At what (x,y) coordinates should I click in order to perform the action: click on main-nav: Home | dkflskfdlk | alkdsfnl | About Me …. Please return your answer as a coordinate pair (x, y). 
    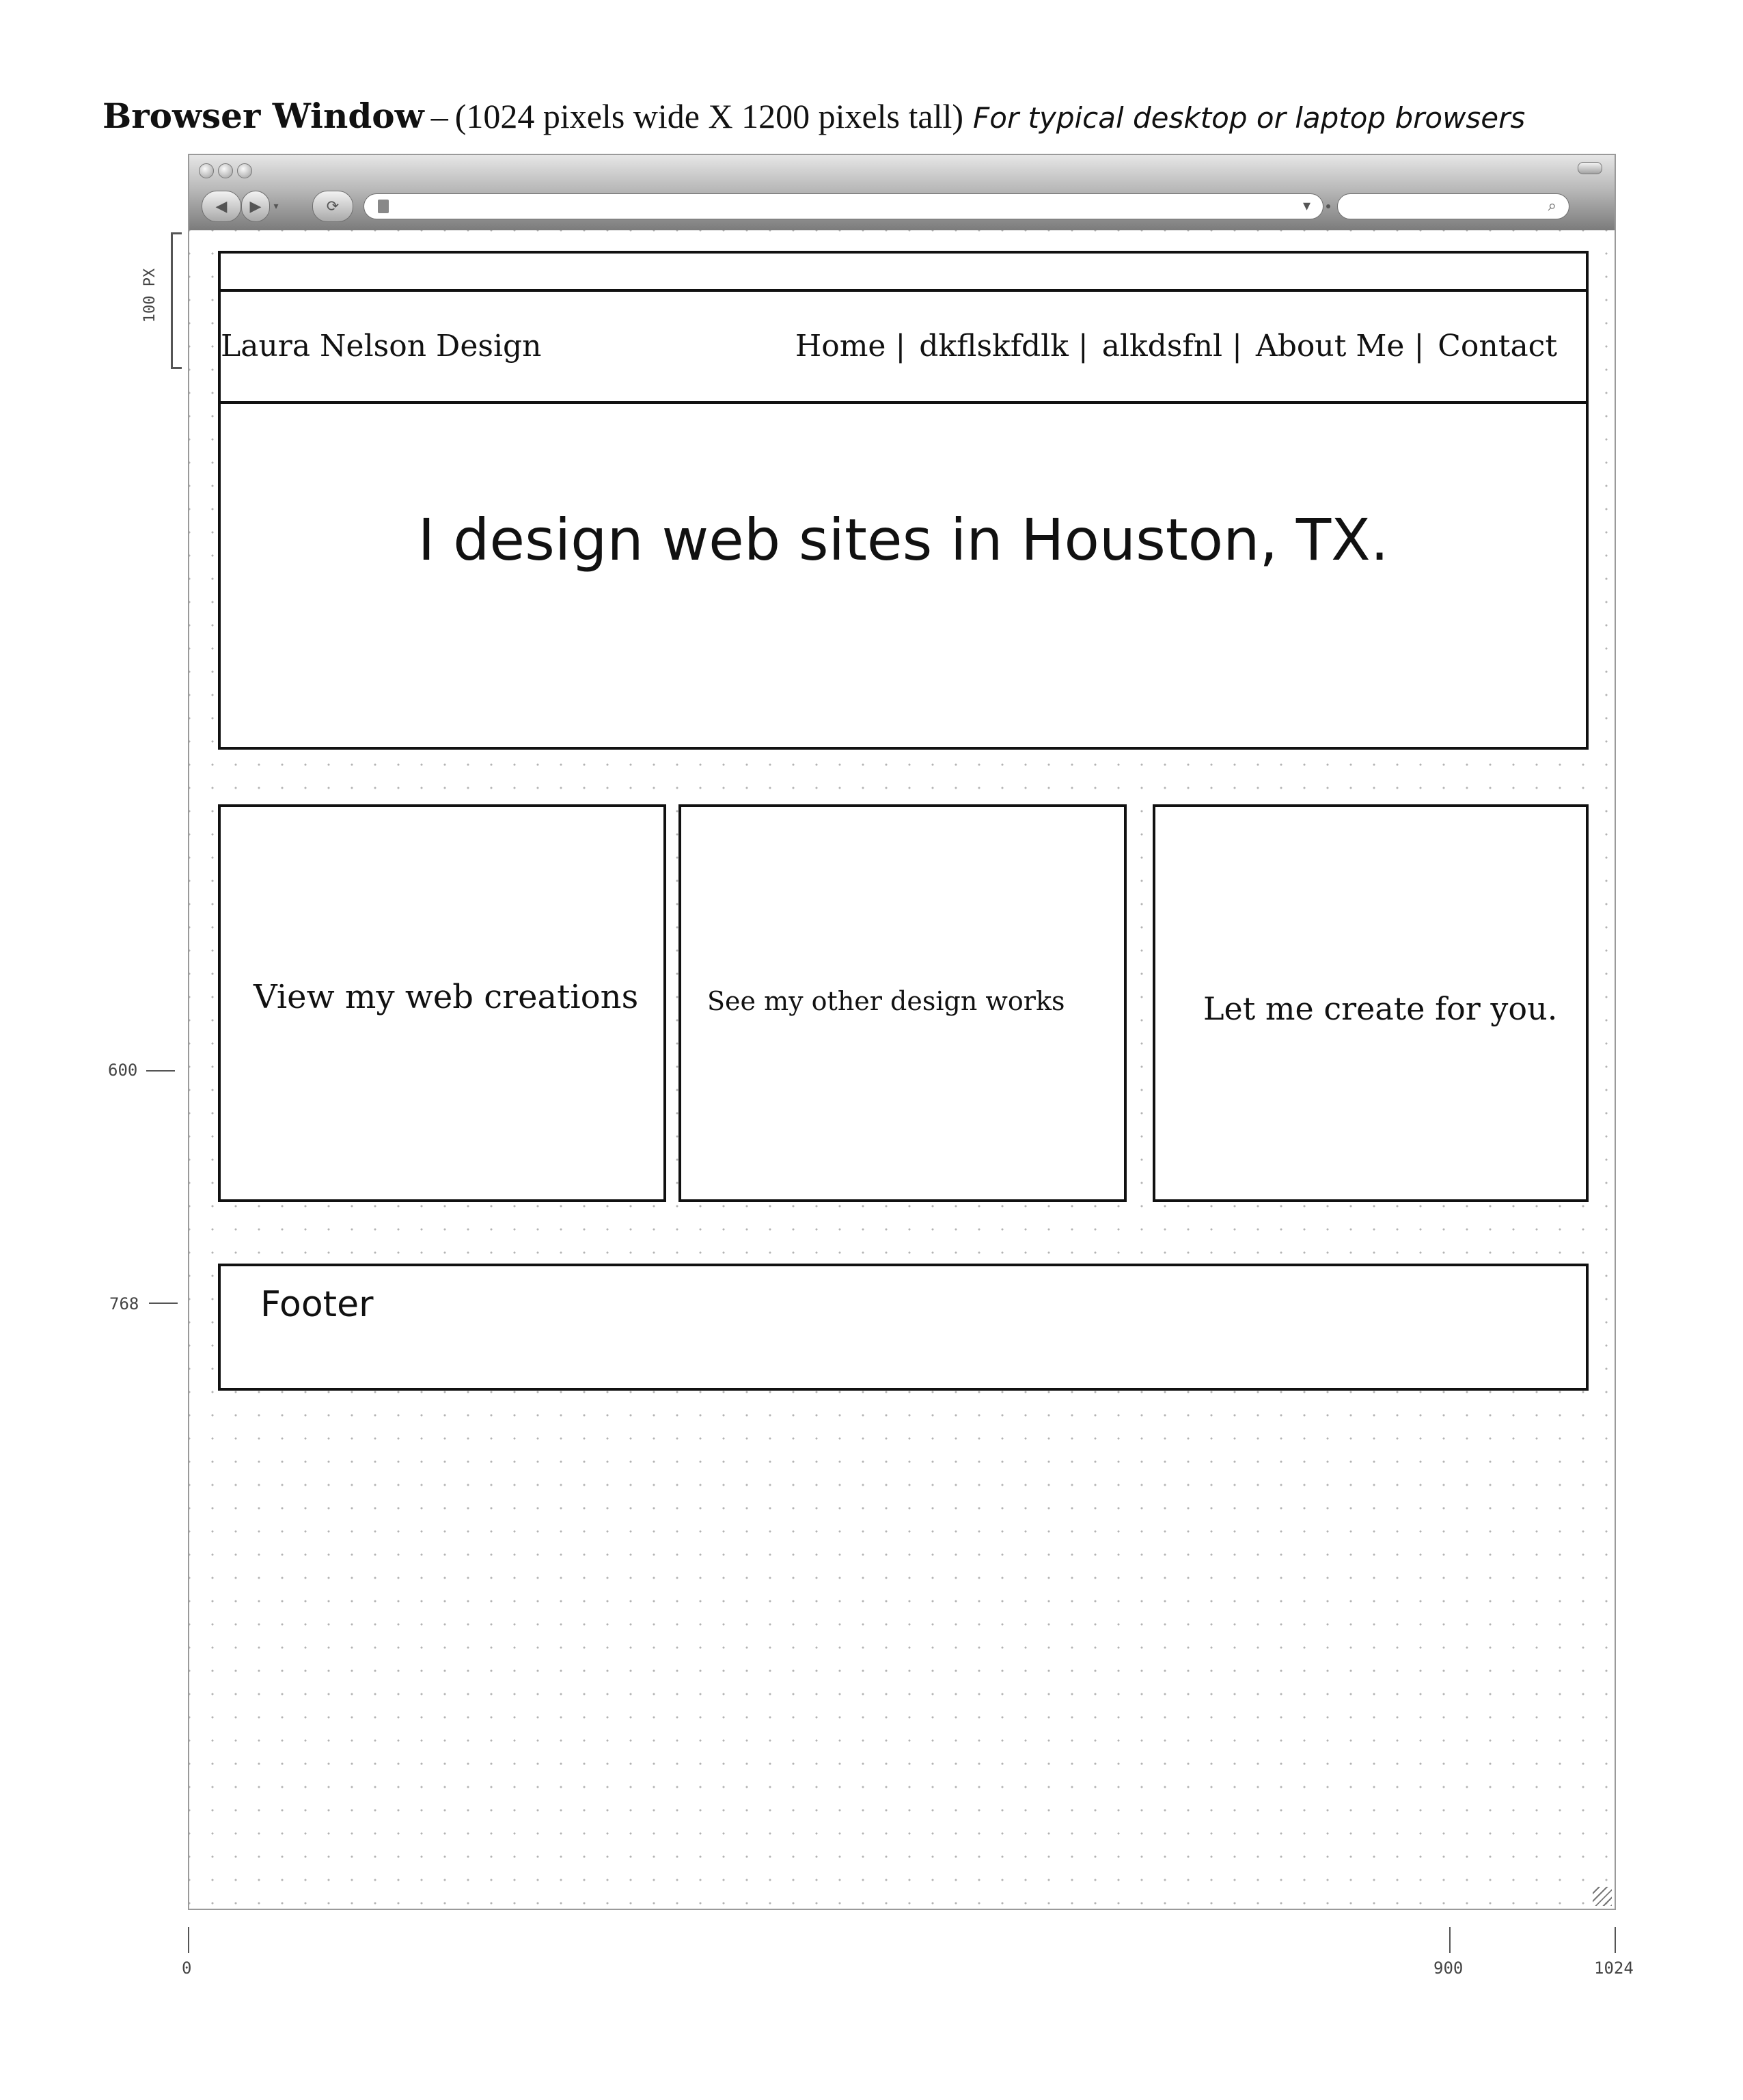
    Looking at the image, I should click on (1176, 346).